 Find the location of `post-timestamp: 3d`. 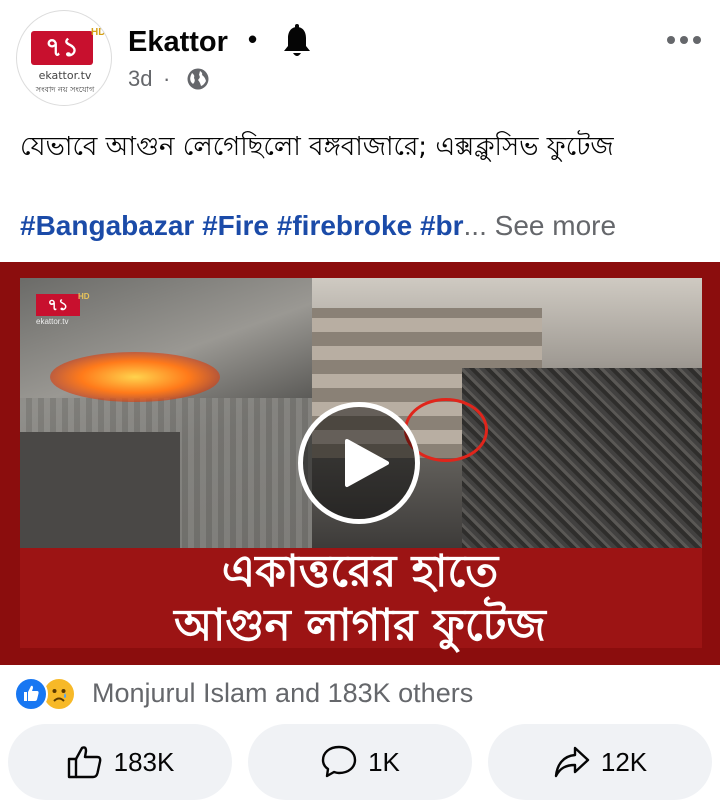

post-timestamp: 3d is located at coordinates (140, 79).